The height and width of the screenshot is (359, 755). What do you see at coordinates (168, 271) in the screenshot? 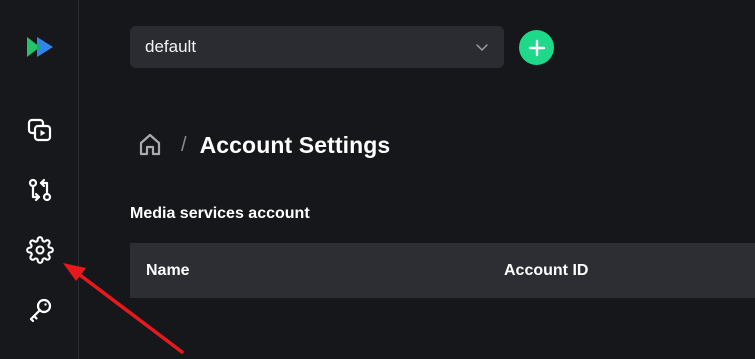
I see `column-header-name: Name` at bounding box center [168, 271].